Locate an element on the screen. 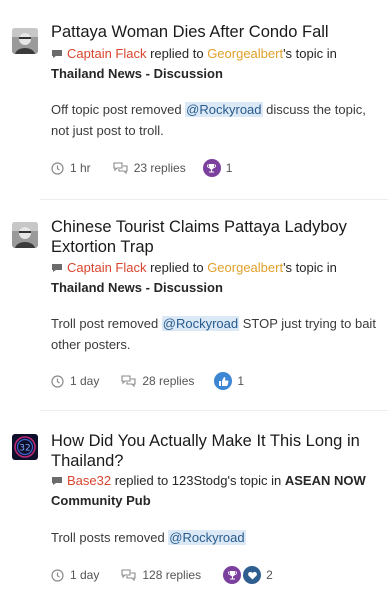  reactions: 2 is located at coordinates (248, 575).